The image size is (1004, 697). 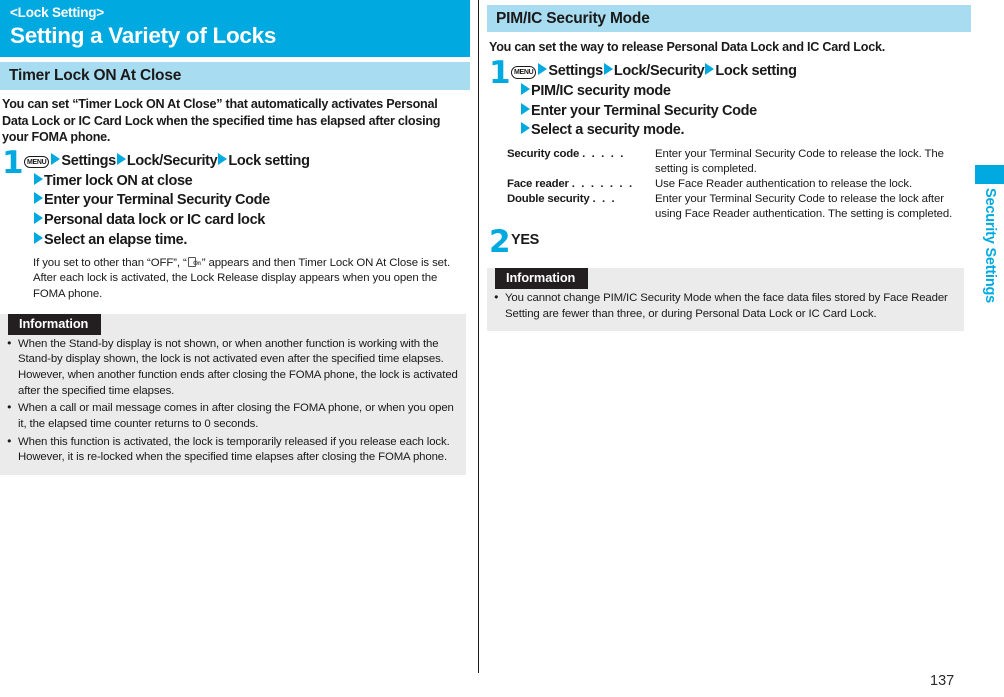 I want to click on step-line-2: PIM/IC security mode, so click(x=741, y=92).